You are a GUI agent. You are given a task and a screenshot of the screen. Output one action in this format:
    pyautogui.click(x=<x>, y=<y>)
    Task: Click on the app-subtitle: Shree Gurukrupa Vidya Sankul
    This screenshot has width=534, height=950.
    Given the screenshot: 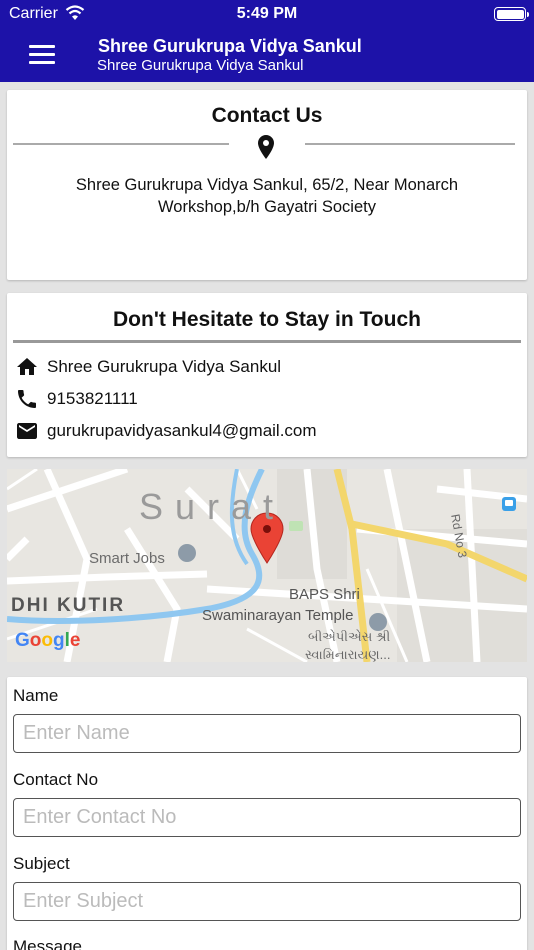 What is the action you would take?
    pyautogui.click(x=200, y=65)
    